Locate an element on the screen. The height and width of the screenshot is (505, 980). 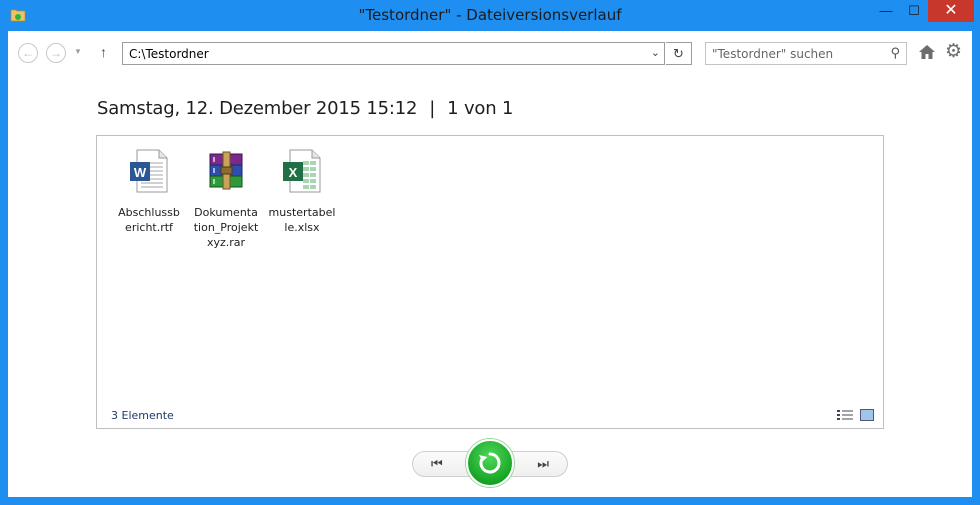
gear-icon: ⚙ is located at coordinates (953, 52).